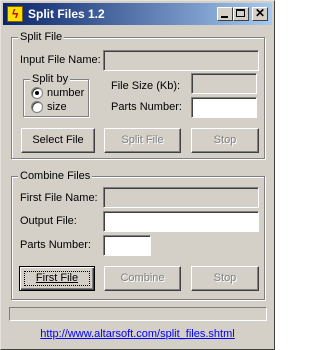 The image size is (320, 350). I want to click on size-radio, so click(37, 107).